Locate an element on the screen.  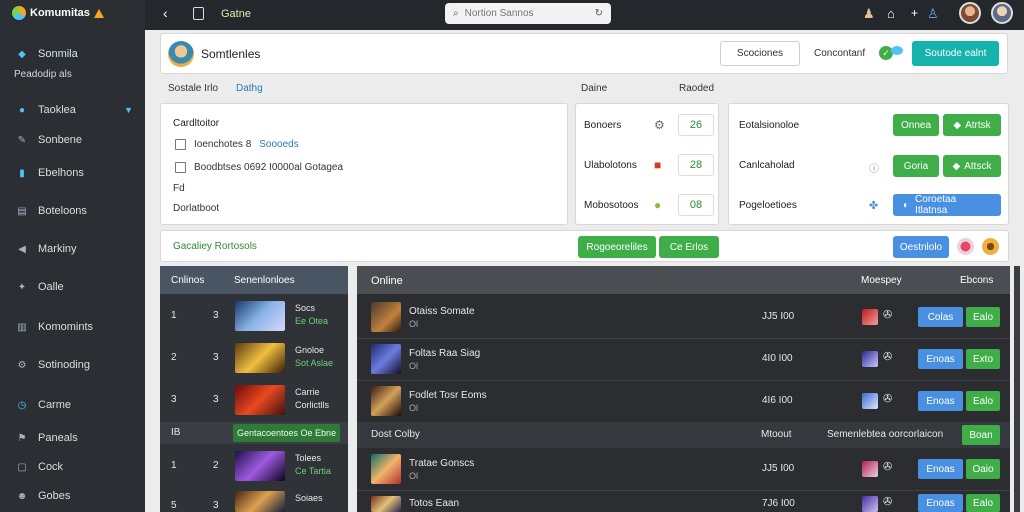
ranking-row: 1 3 Socs Ee Otea is located at coordinates (254, 316).